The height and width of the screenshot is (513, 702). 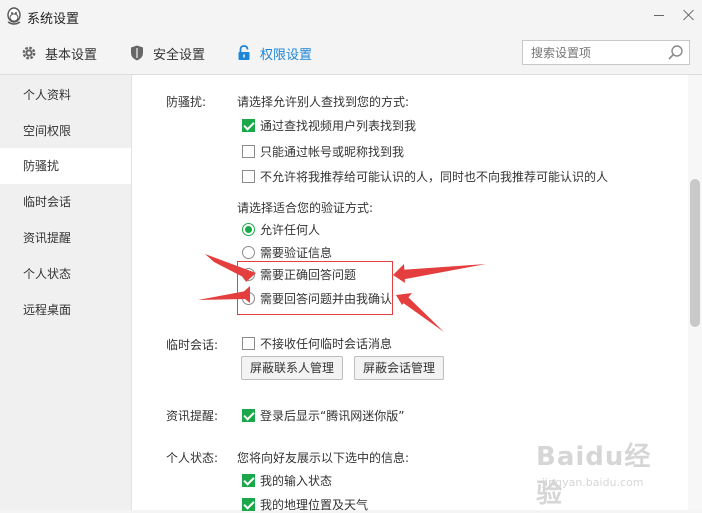 What do you see at coordinates (351, 16) in the screenshot?
I see `title-bar: 系统设置` at bounding box center [351, 16].